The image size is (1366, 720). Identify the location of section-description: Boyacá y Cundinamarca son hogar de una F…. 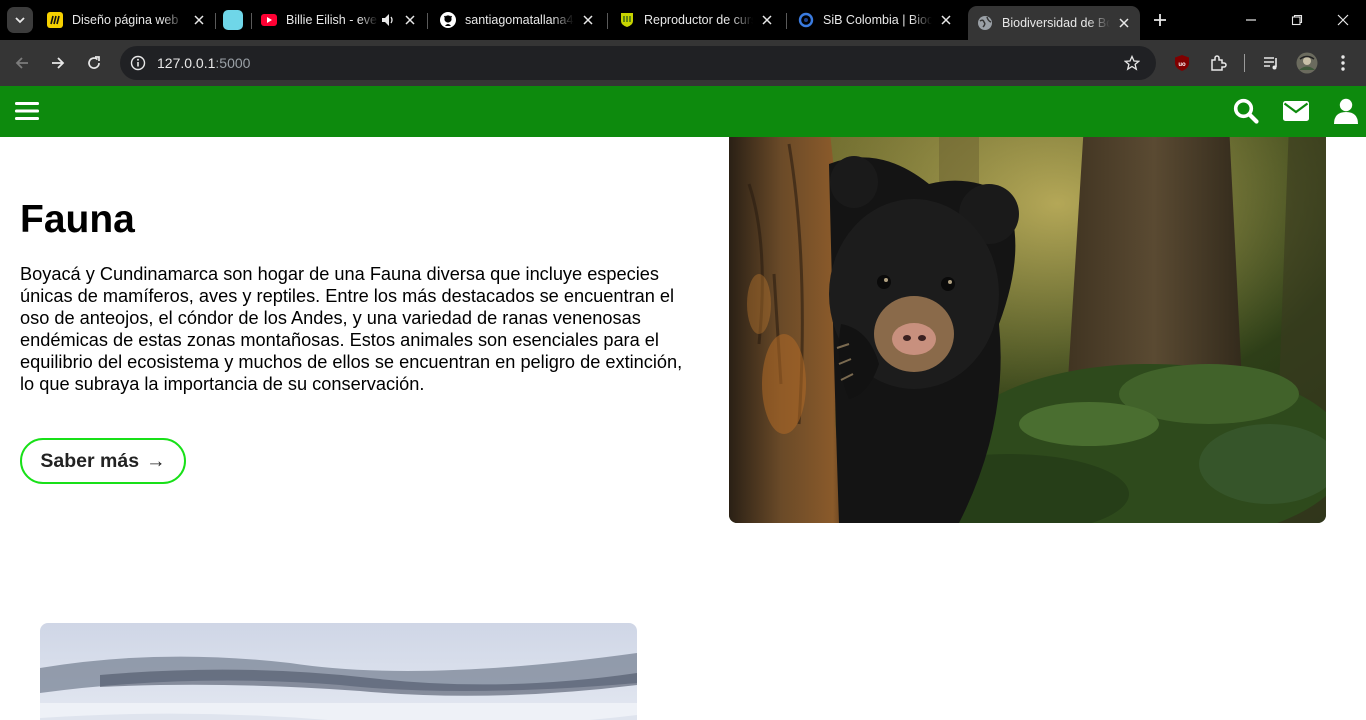
(351, 329).